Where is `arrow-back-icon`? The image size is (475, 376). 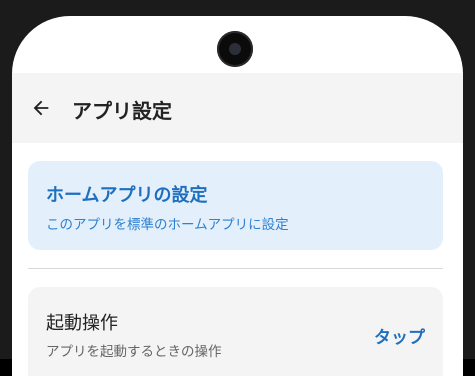 arrow-back-icon is located at coordinates (41, 108).